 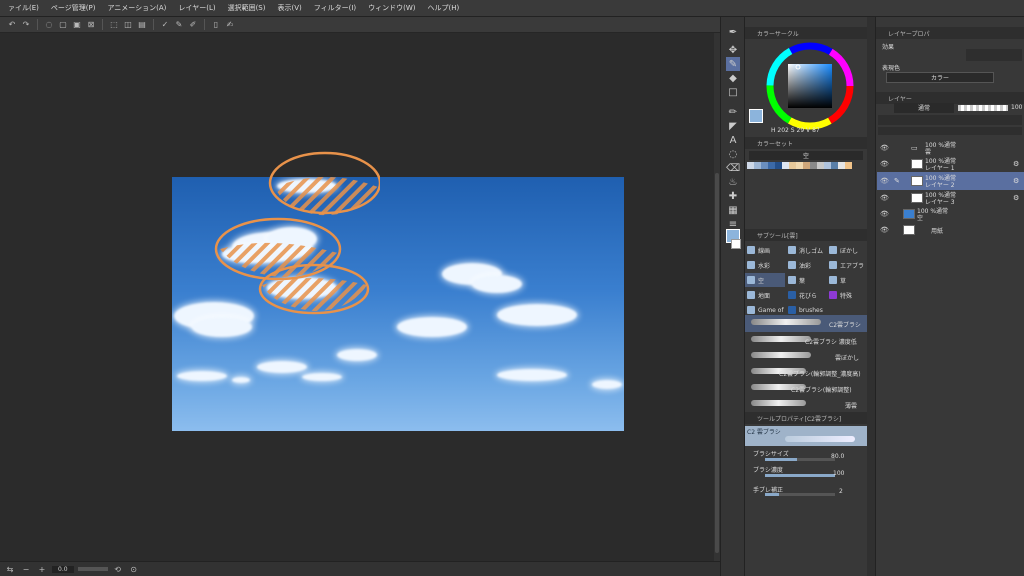 What do you see at coordinates (733, 168) in the screenshot?
I see `eraser-tool-icon: ⌫` at bounding box center [733, 168].